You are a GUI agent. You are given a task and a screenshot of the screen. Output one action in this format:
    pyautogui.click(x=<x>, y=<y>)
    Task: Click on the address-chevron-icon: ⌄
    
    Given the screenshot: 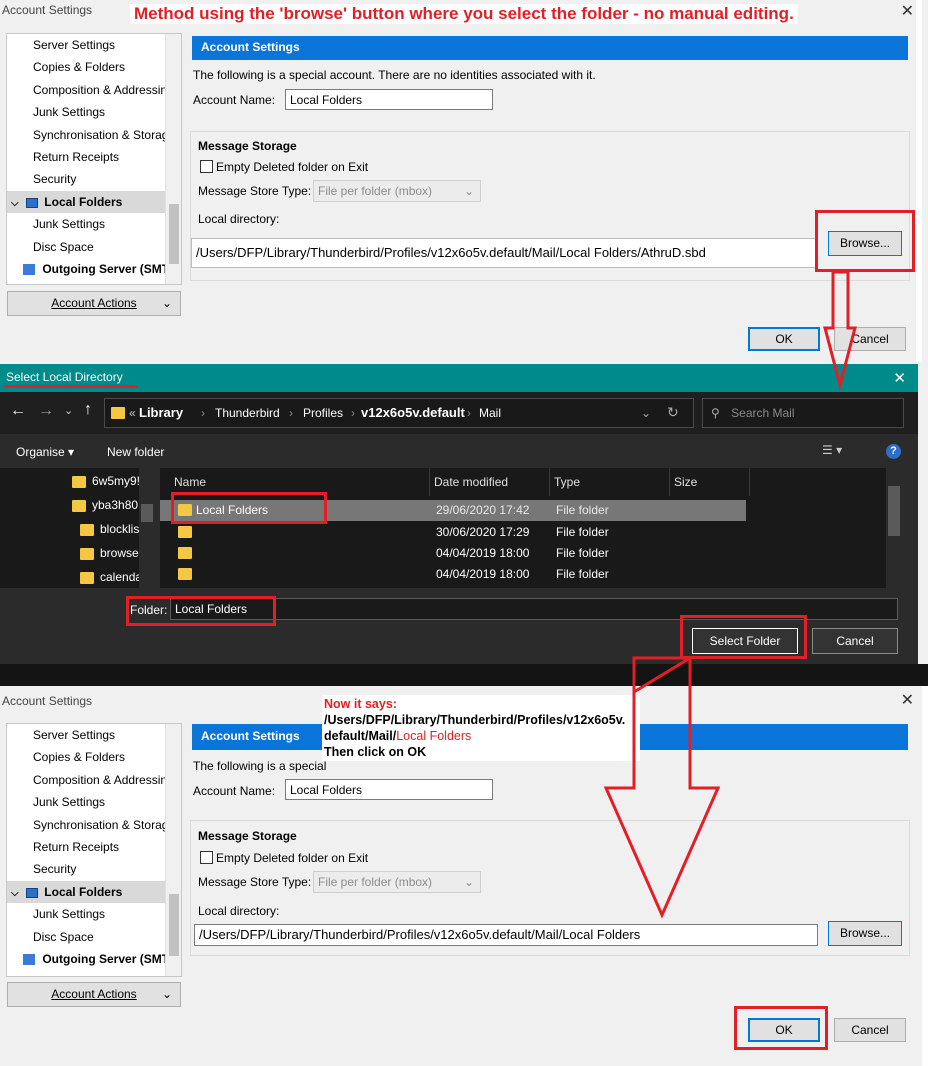 What is the action you would take?
    pyautogui.click(x=646, y=413)
    